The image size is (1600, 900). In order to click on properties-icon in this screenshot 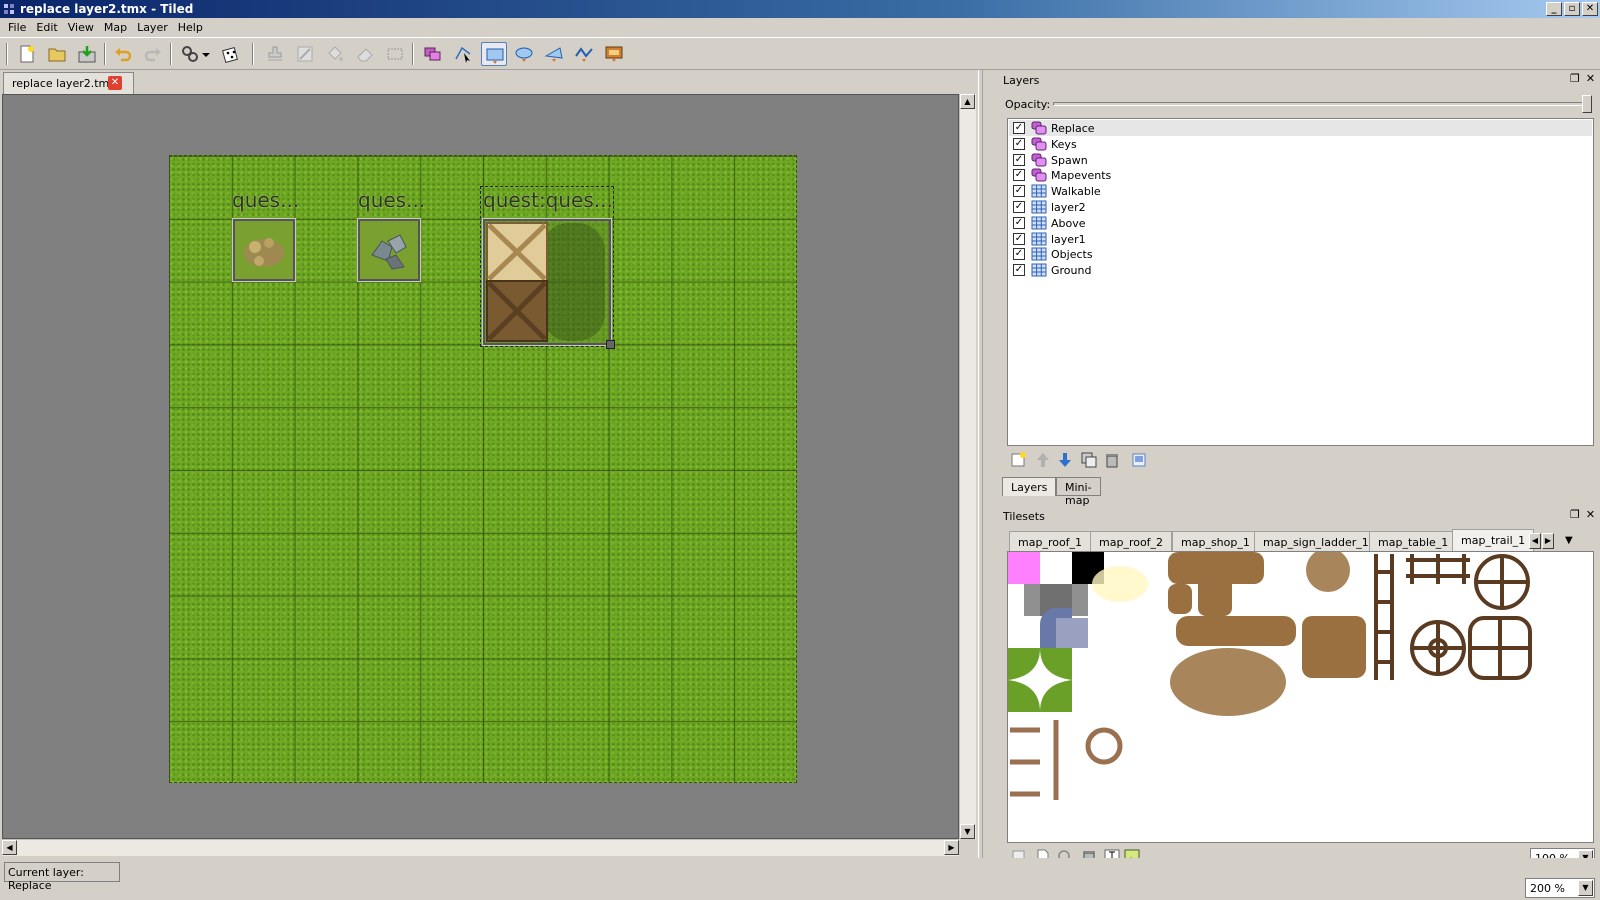, I will do `click(1139, 460)`.